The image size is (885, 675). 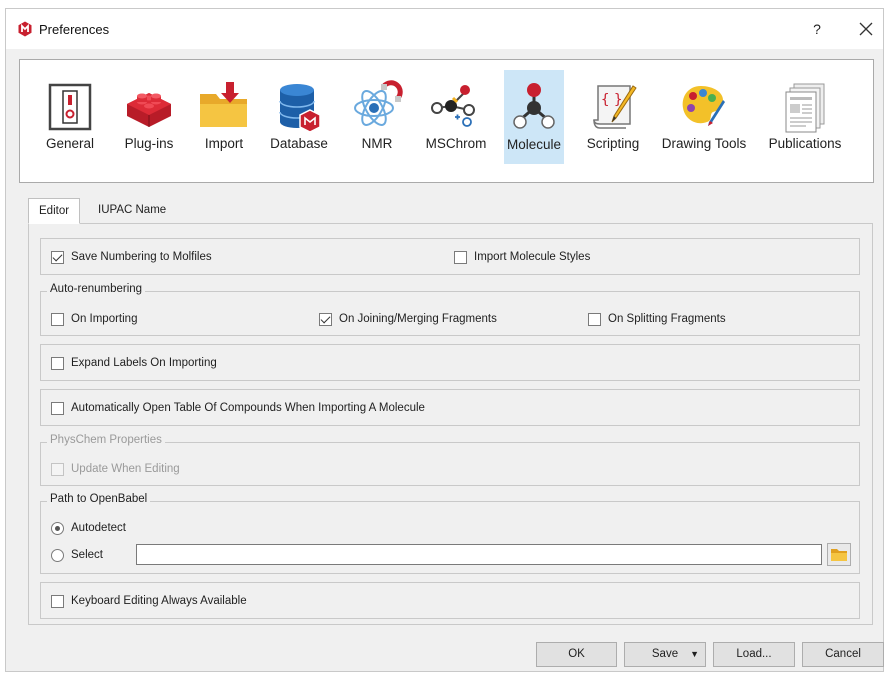 I want to click on window-title: Preferences, so click(x=74, y=29).